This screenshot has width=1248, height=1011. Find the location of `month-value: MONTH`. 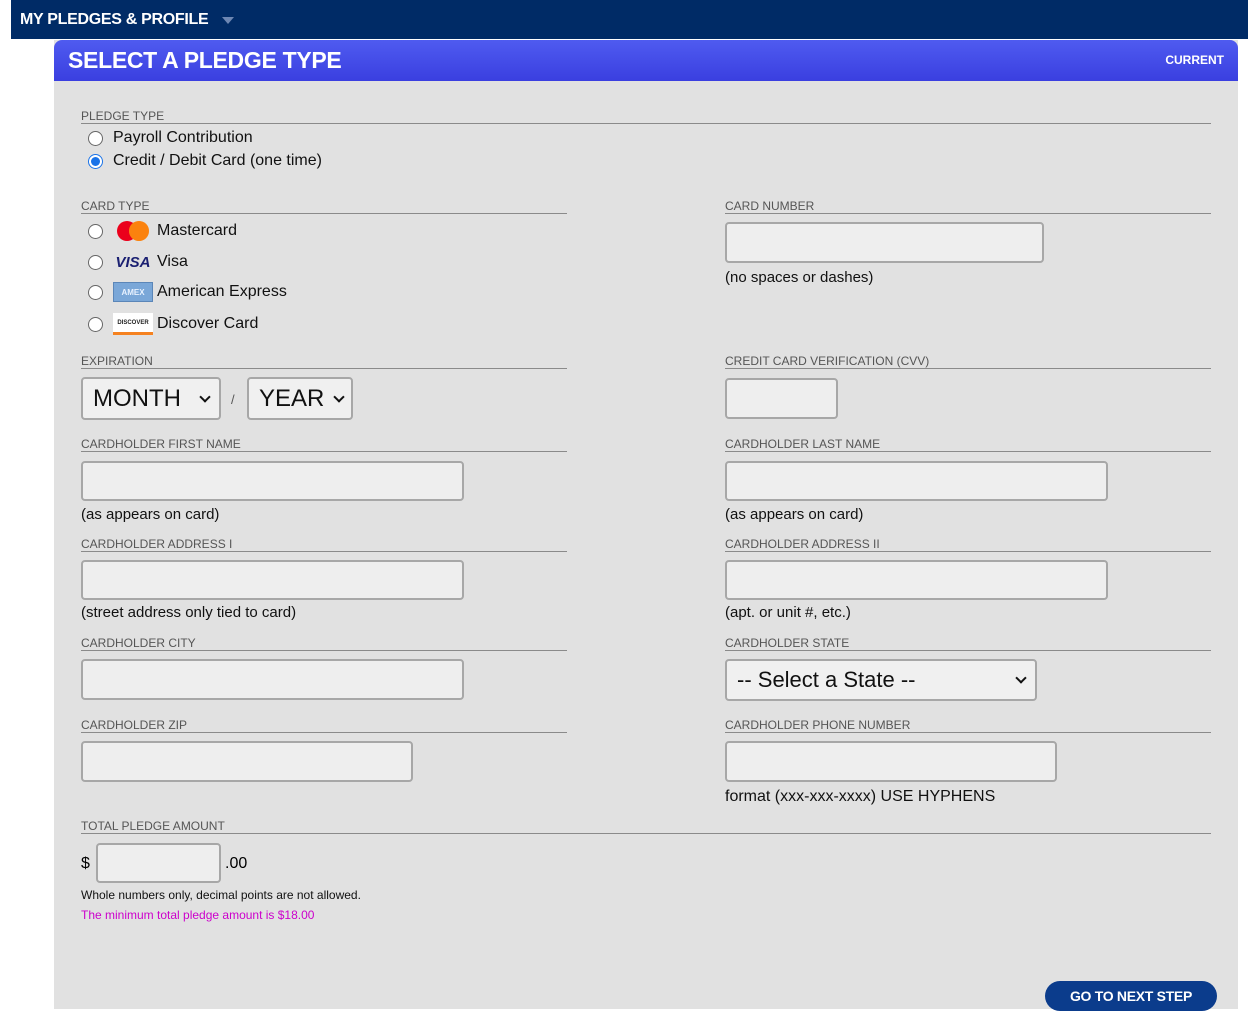

month-value: MONTH is located at coordinates (137, 398).